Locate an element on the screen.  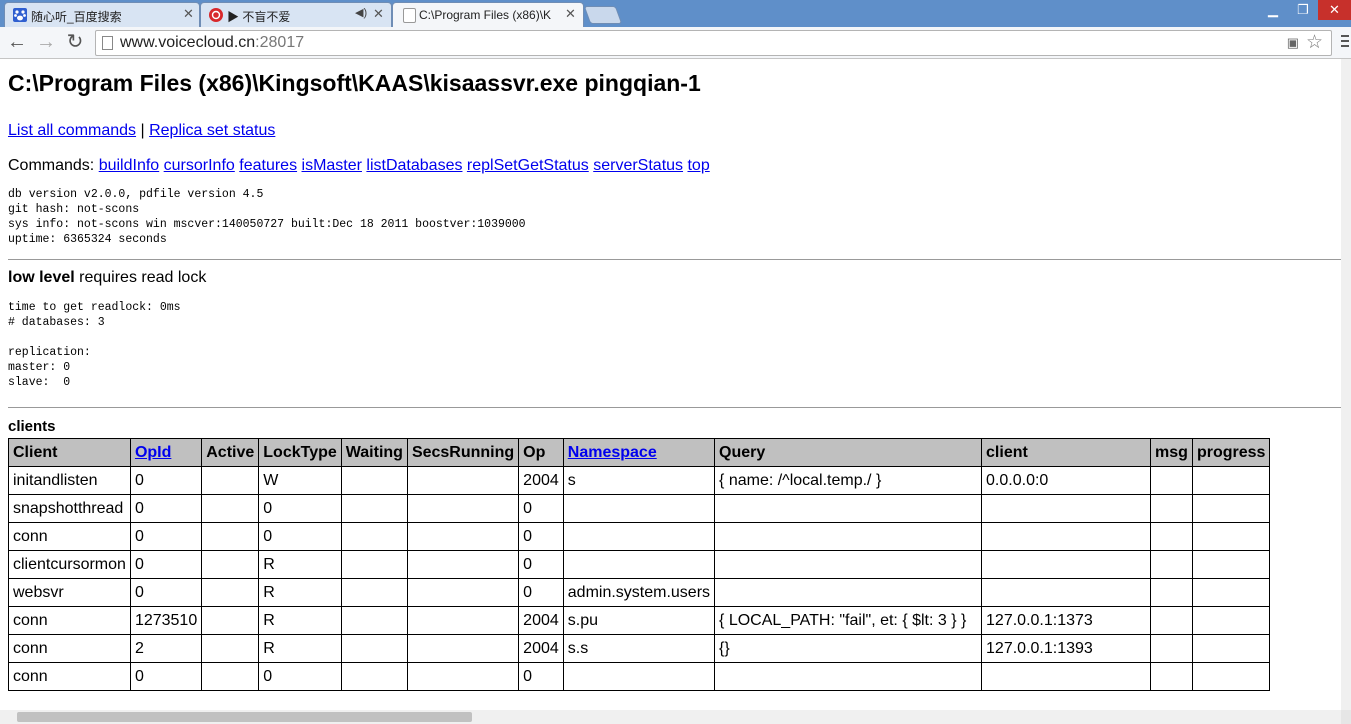
command-link-cursorinfo: cursorInfo is located at coordinates (199, 165).